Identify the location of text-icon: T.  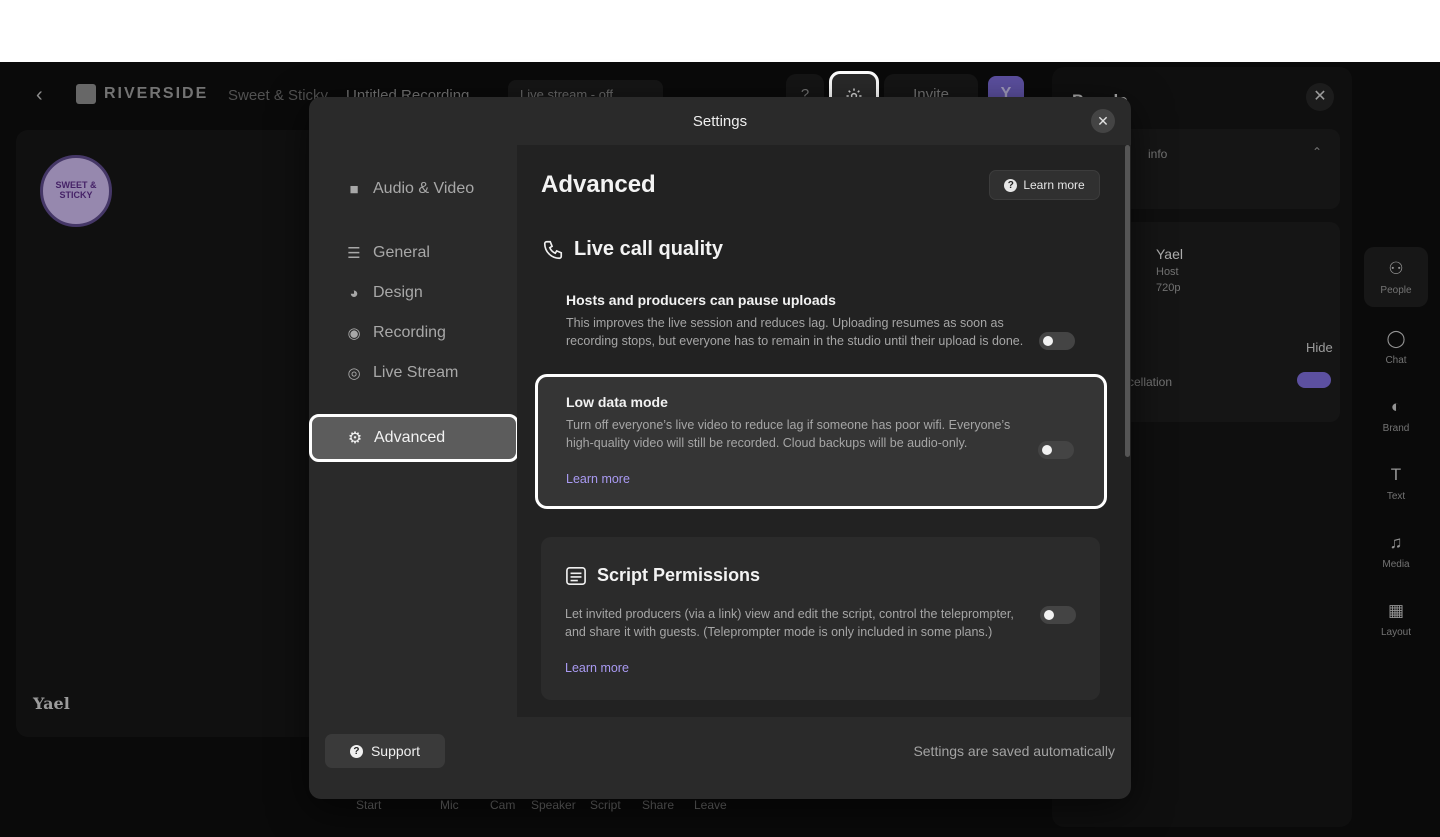
(1396, 474).